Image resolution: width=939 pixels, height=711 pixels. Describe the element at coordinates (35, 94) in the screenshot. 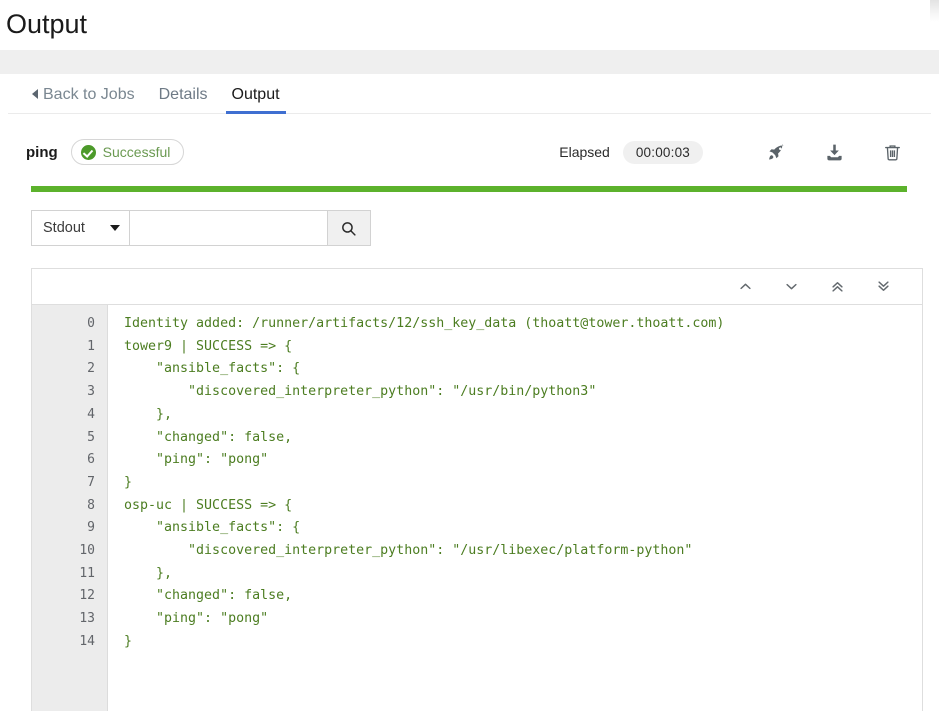

I see `back-caret-icon` at that location.